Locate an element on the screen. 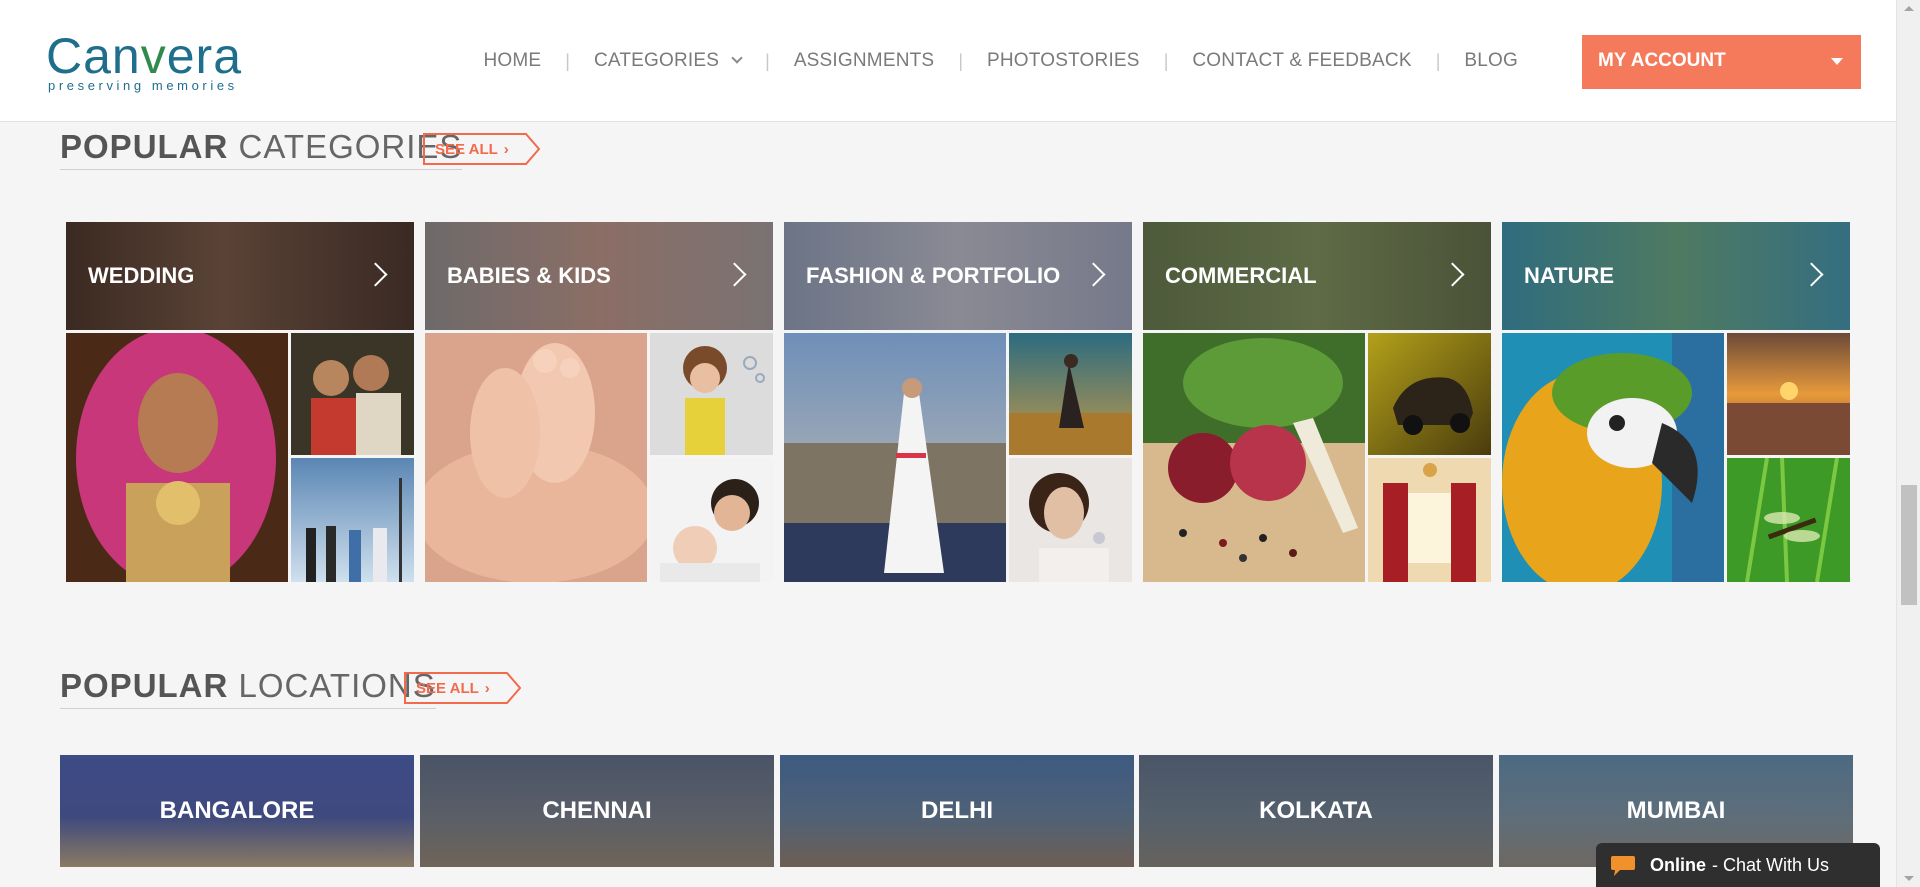  photo-woman-playing-violin-rooftop is located at coordinates (895, 457).